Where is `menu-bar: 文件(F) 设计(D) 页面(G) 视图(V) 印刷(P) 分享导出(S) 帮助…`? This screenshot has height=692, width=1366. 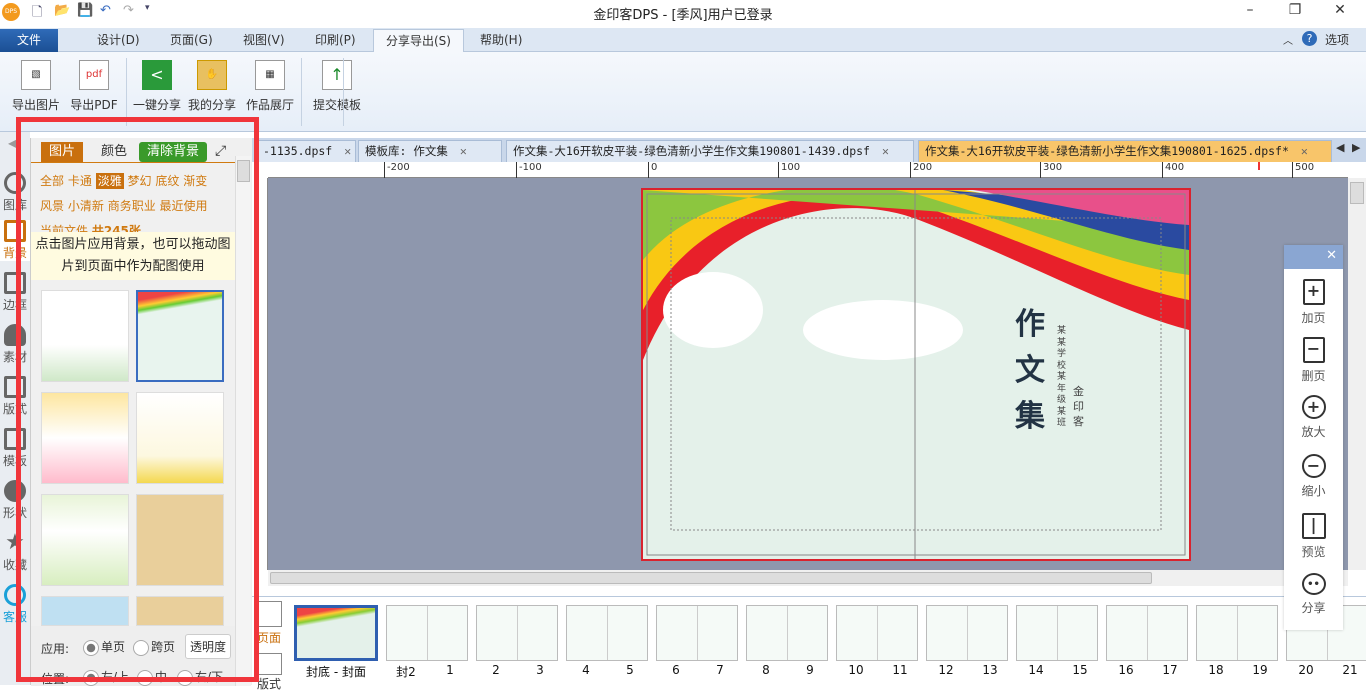
menu-bar: 文件(F) 设计(D) 页面(G) 视图(V) 印刷(P) 分享导出(S) 帮助… is located at coordinates (683, 48).